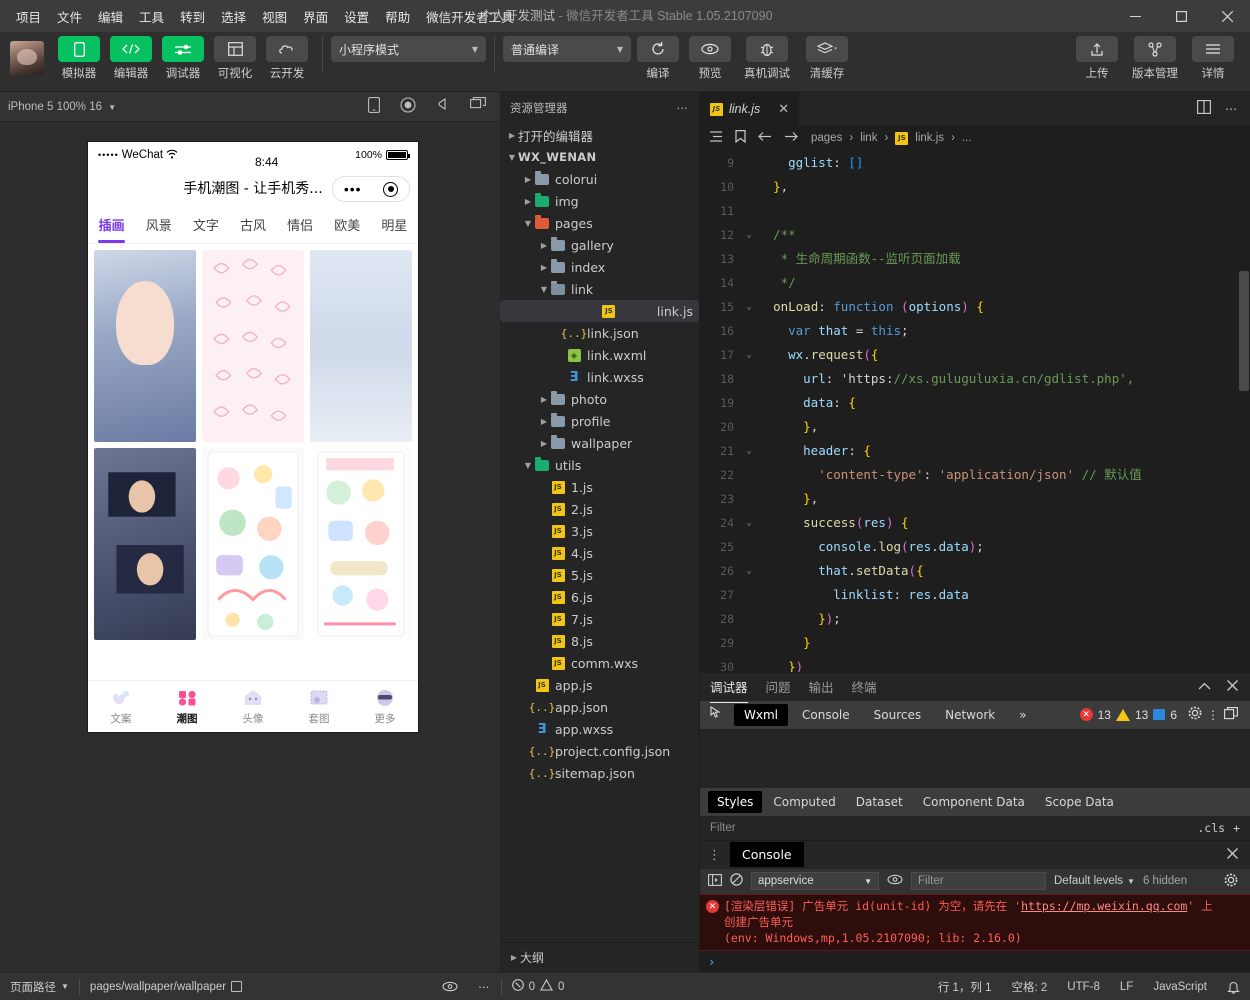  Describe the element at coordinates (1030, 986) in the screenshot. I see `status-indent: 空格: 2` at that location.